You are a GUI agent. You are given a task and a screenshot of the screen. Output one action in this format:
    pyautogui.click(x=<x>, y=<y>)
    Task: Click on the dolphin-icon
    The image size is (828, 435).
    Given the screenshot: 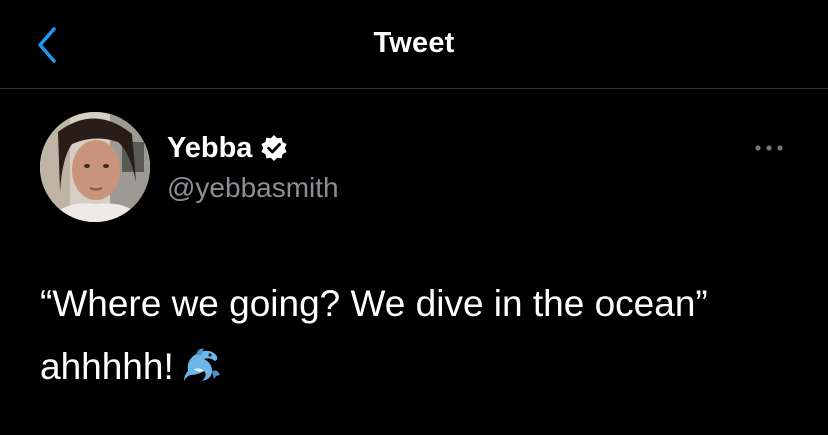 What is the action you would take?
    pyautogui.click(x=202, y=365)
    